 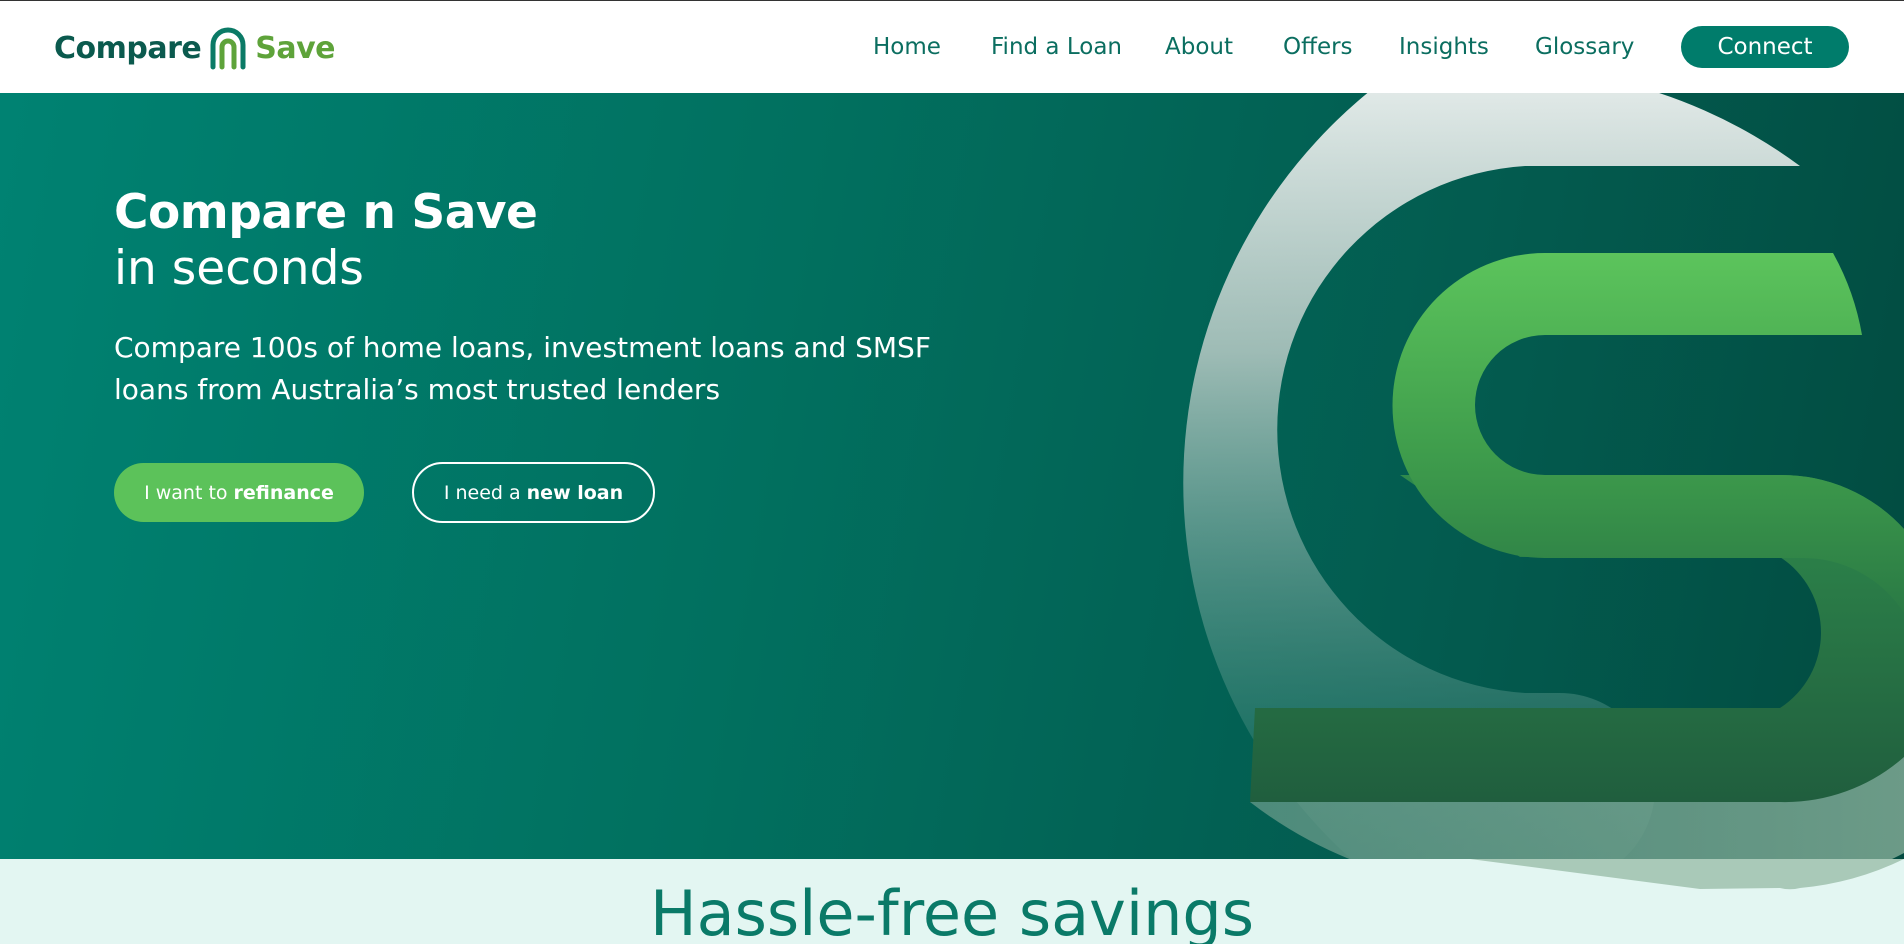 What do you see at coordinates (283, 492) in the screenshot?
I see `refinance-button-bold: refinance` at bounding box center [283, 492].